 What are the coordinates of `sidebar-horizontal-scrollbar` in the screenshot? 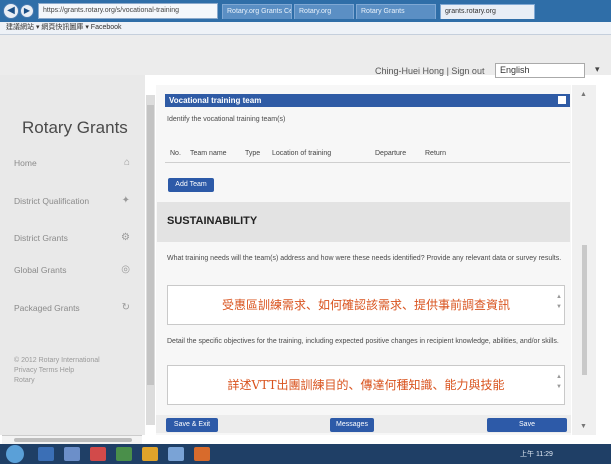 It's located at (72, 439).